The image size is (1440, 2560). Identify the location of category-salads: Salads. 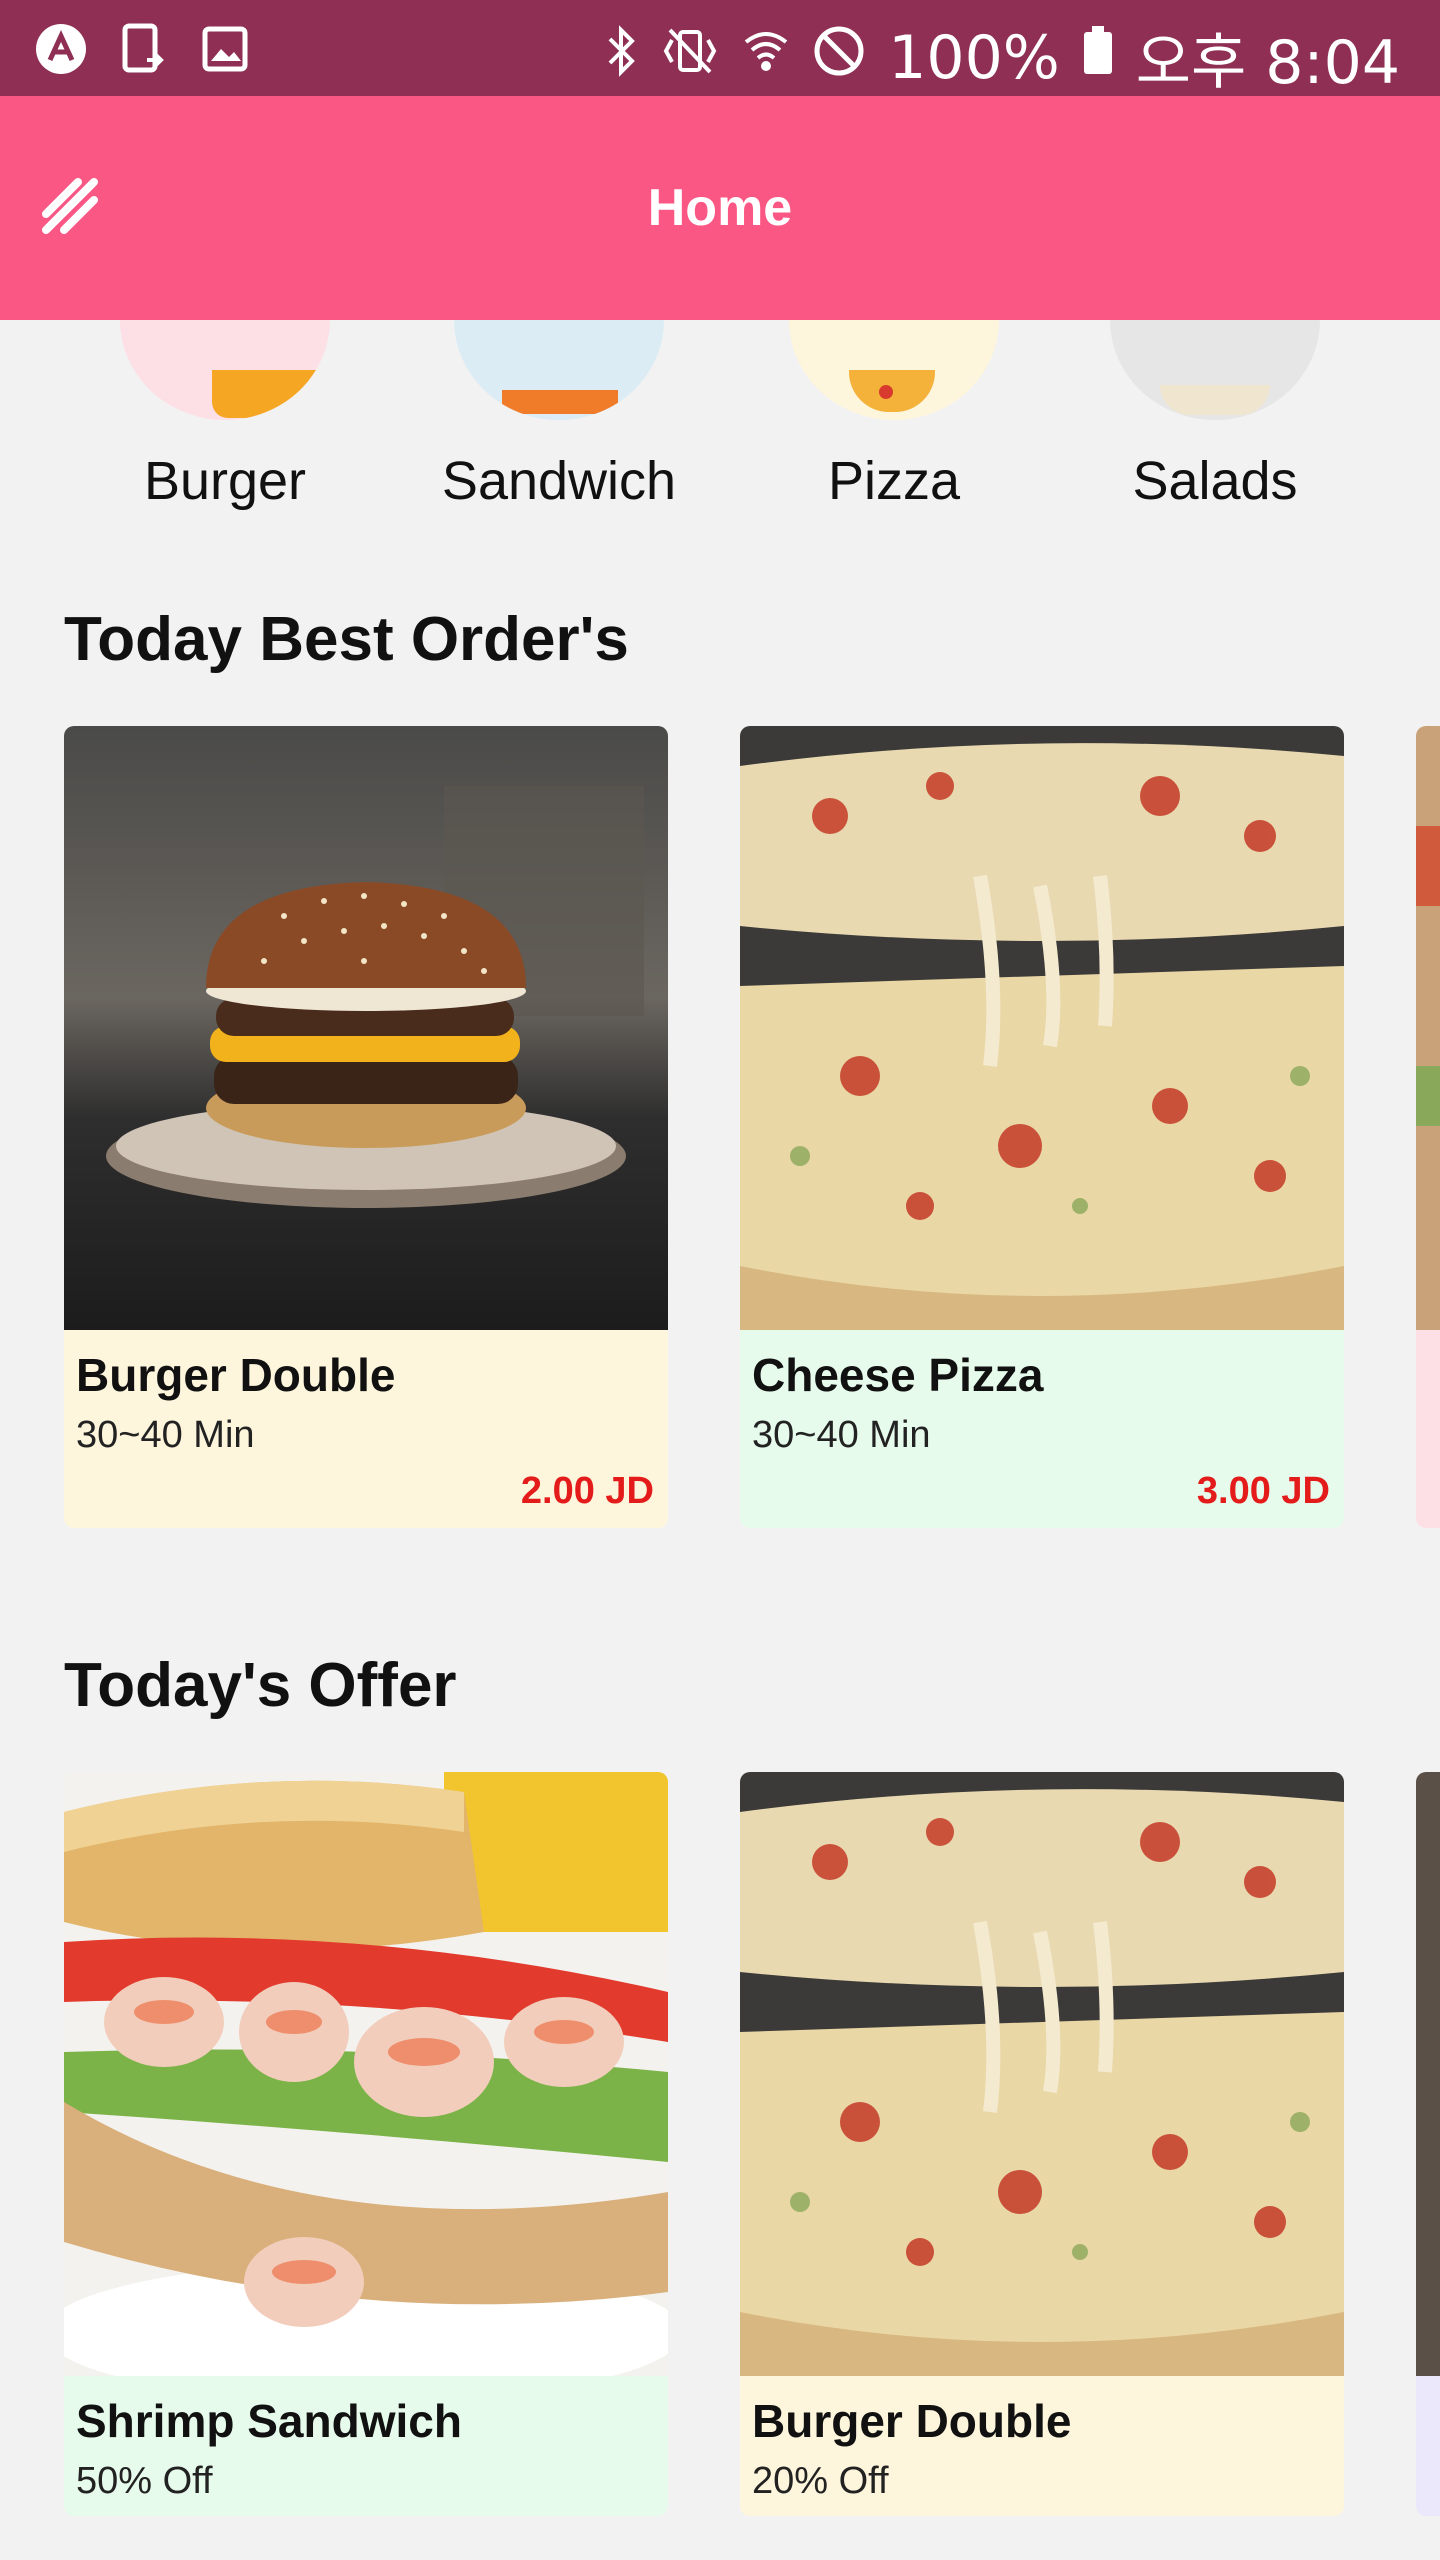
(1215, 430).